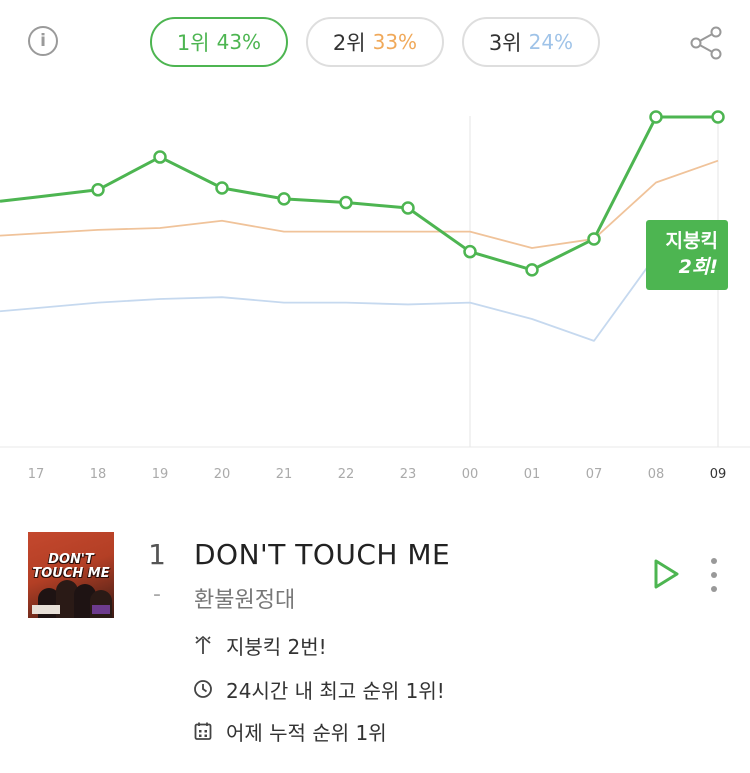 The image size is (750, 773). Describe the element at coordinates (306, 732) in the screenshot. I see `fact-text: 어제 누적 순위 1위` at that location.